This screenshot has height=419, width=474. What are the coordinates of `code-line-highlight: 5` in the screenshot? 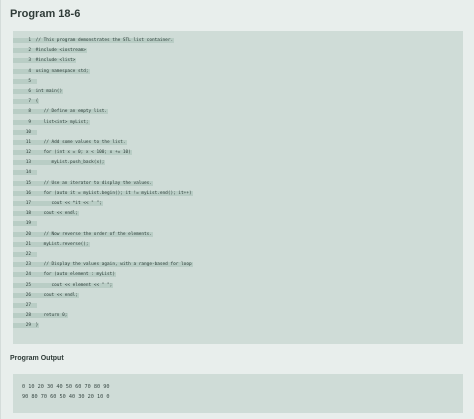 It's located at (25, 81).